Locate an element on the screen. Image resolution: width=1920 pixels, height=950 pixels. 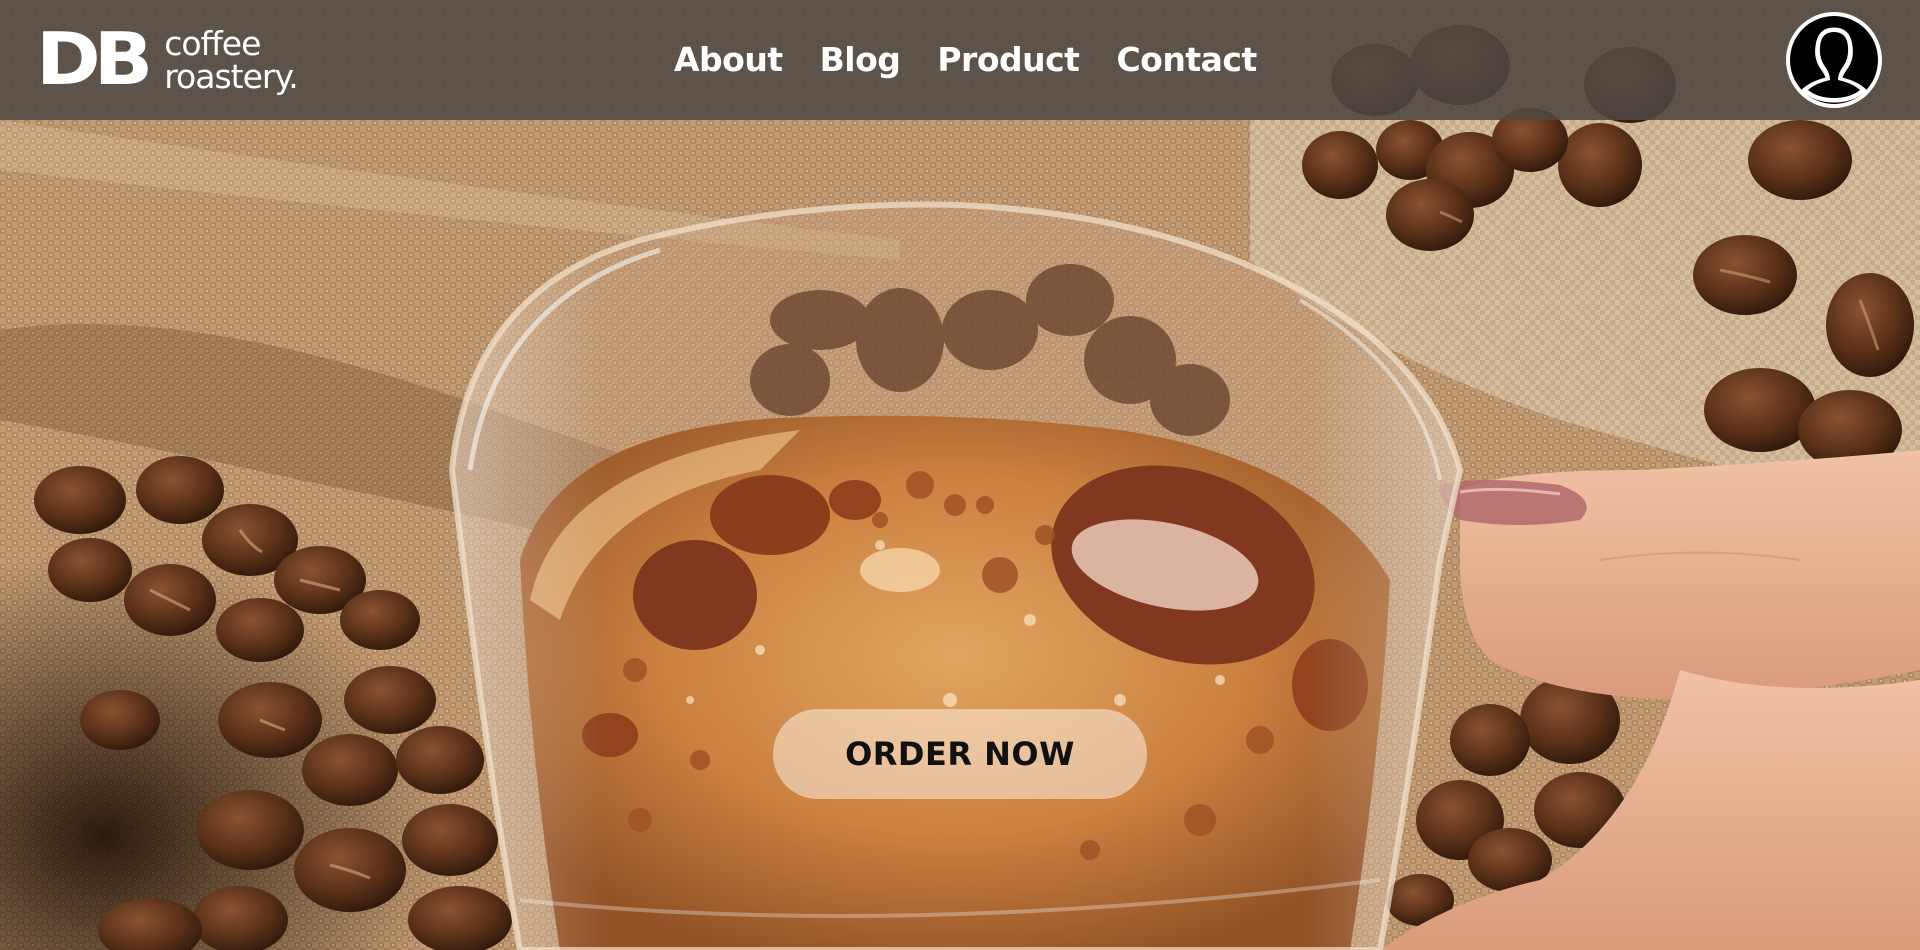
nav-link-blog: Blog is located at coordinates (860, 60).